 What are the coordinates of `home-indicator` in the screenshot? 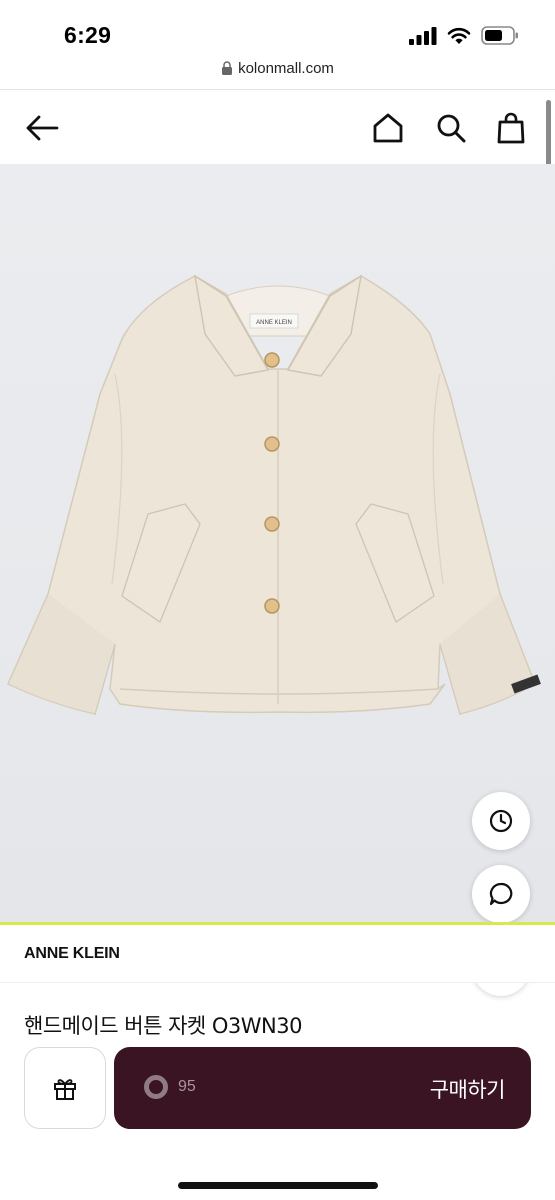 It's located at (278, 1185).